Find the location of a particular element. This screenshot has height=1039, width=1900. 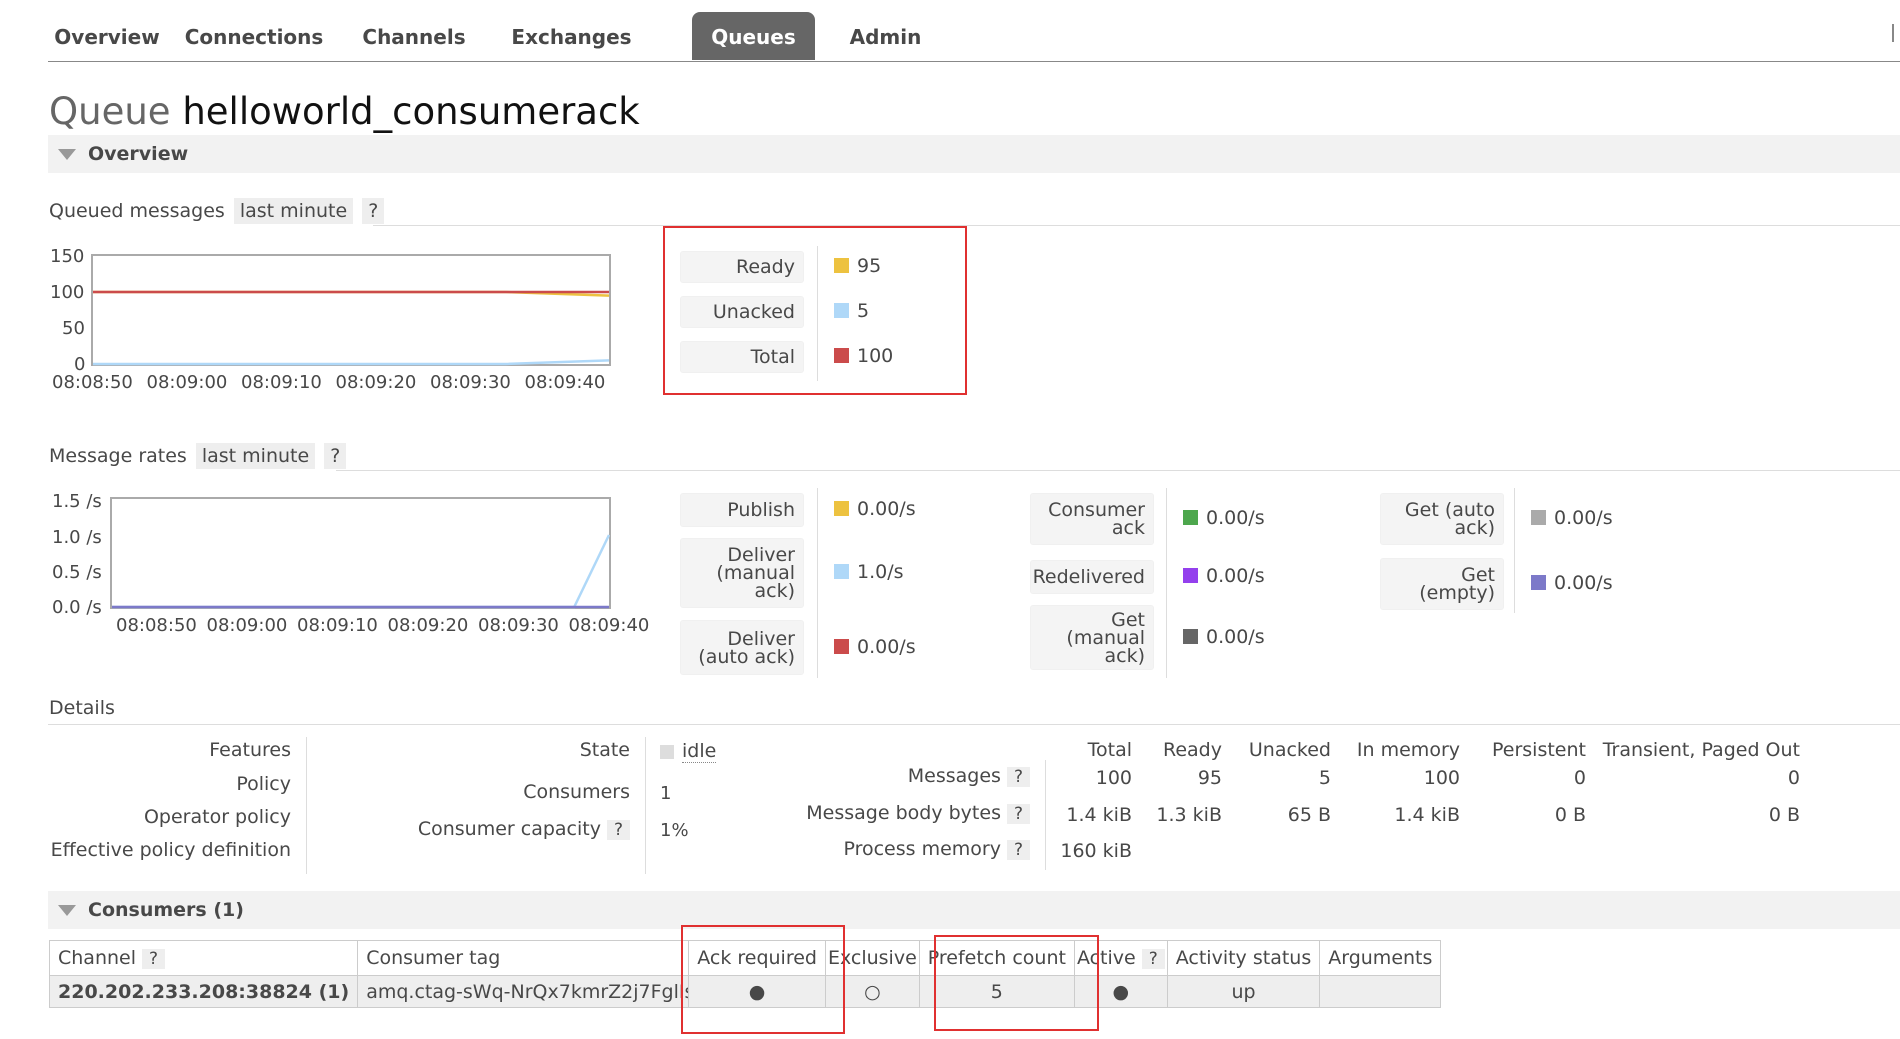

rates-legend-0-value: 0.00/s is located at coordinates (875, 509).